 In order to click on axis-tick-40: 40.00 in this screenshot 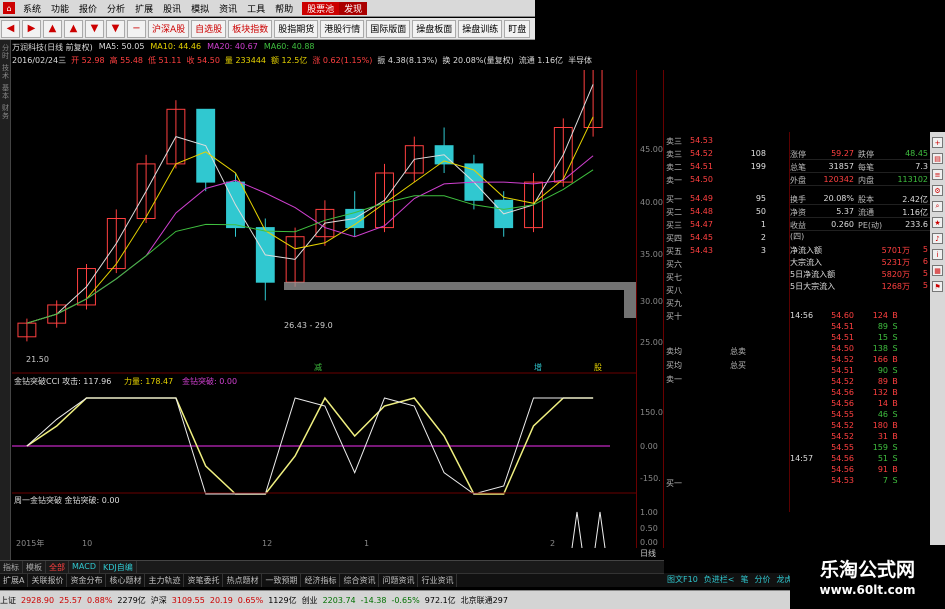, I will do `click(651, 202)`.